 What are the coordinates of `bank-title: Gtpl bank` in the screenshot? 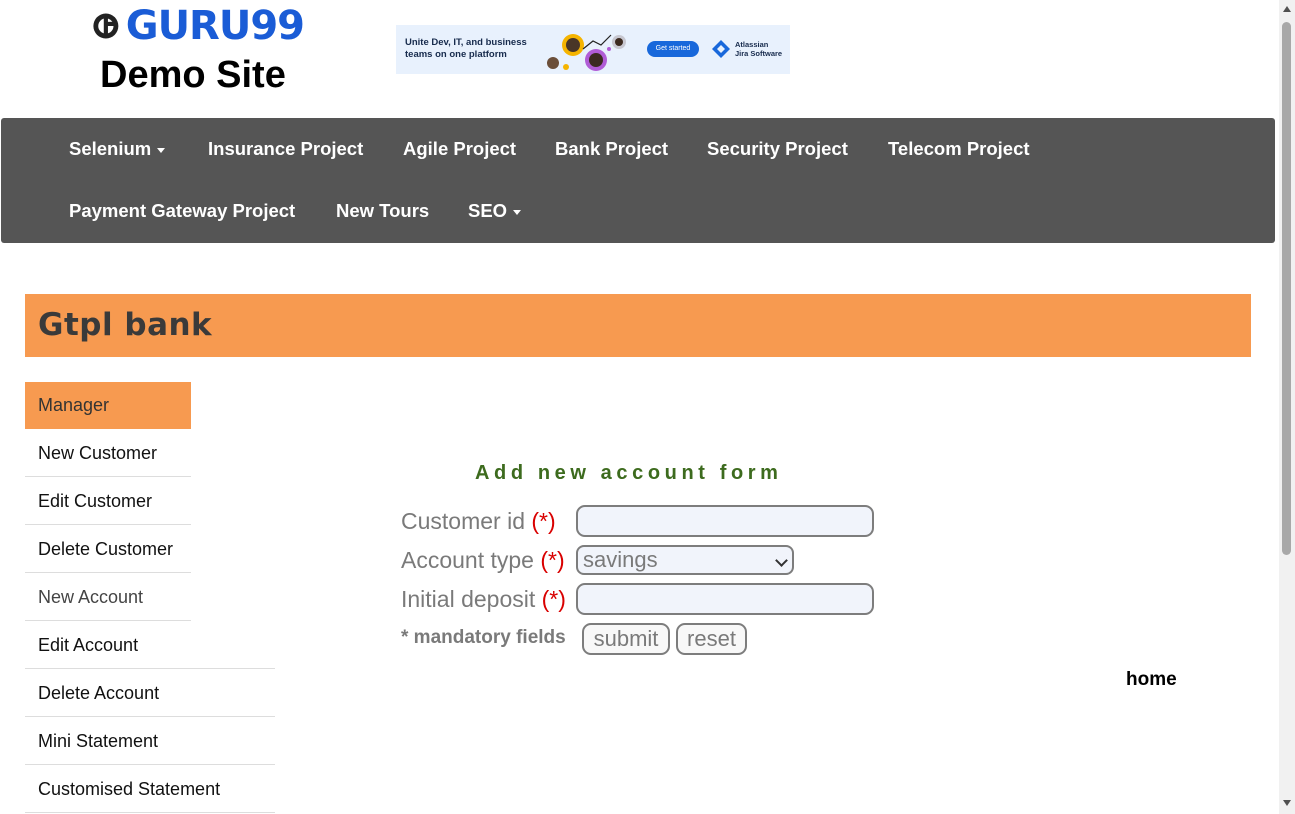 It's located at (125, 325).